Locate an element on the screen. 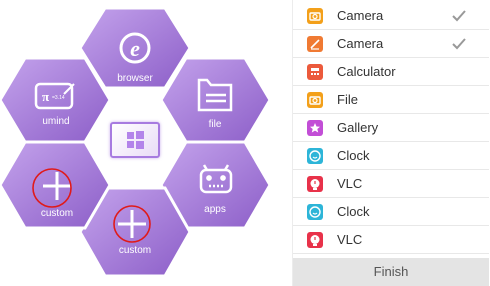 This screenshot has width=490, height=286. folder-icon is located at coordinates (315, 100).